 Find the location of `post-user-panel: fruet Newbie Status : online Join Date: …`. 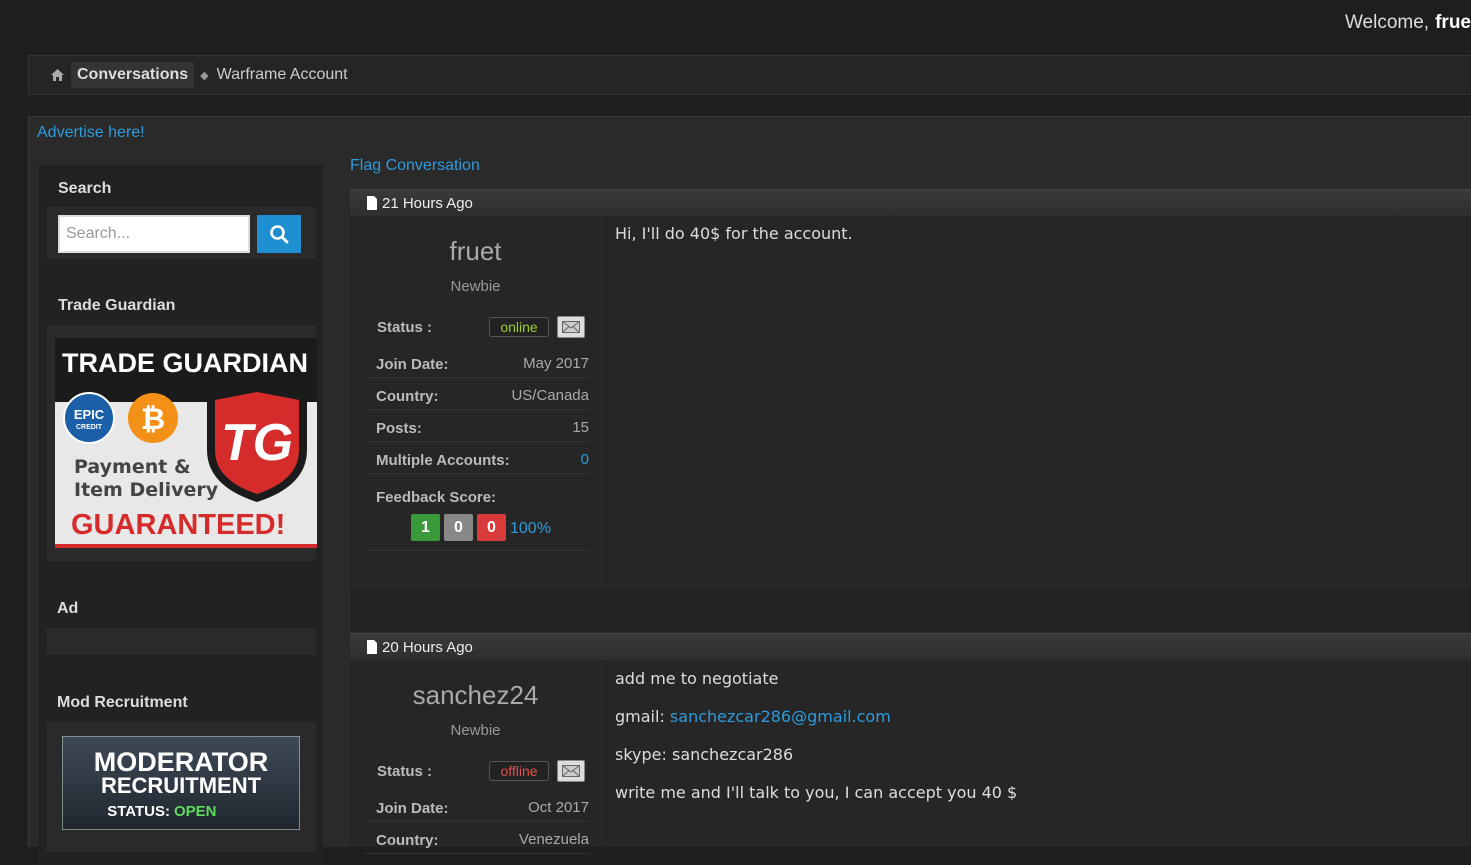

post-user-panel: fruet Newbie Status : online Join Date: … is located at coordinates (475, 401).